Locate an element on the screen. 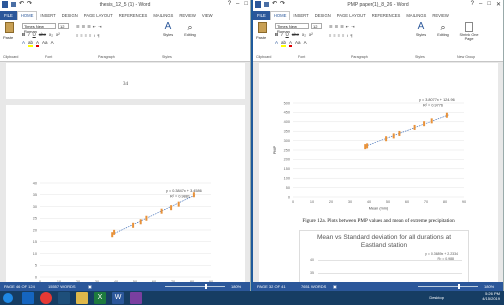 The width and height of the screenshot is (504, 305). tab-design: DESIGN is located at coordinates (323, 15).